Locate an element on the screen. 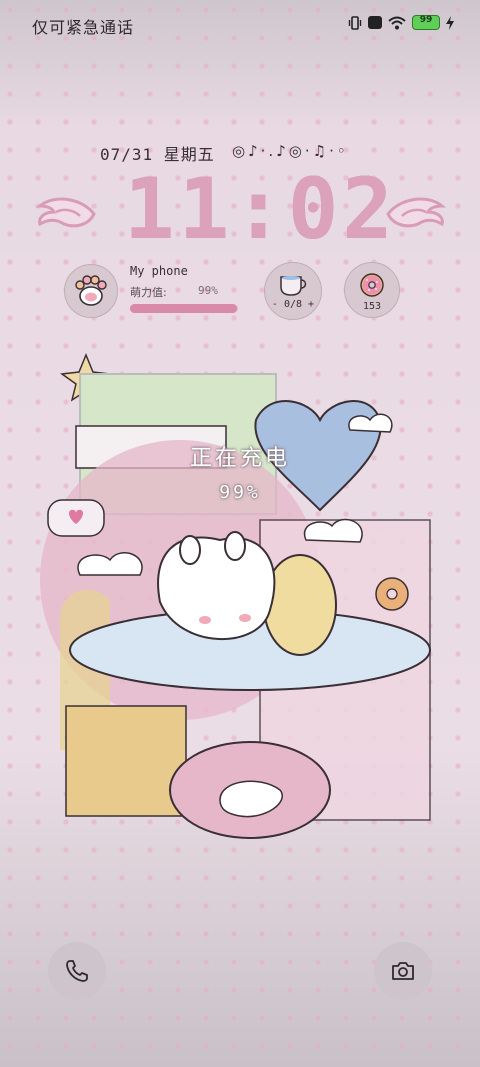 This screenshot has height=1067, width=480. notification-icon is located at coordinates (375, 22).